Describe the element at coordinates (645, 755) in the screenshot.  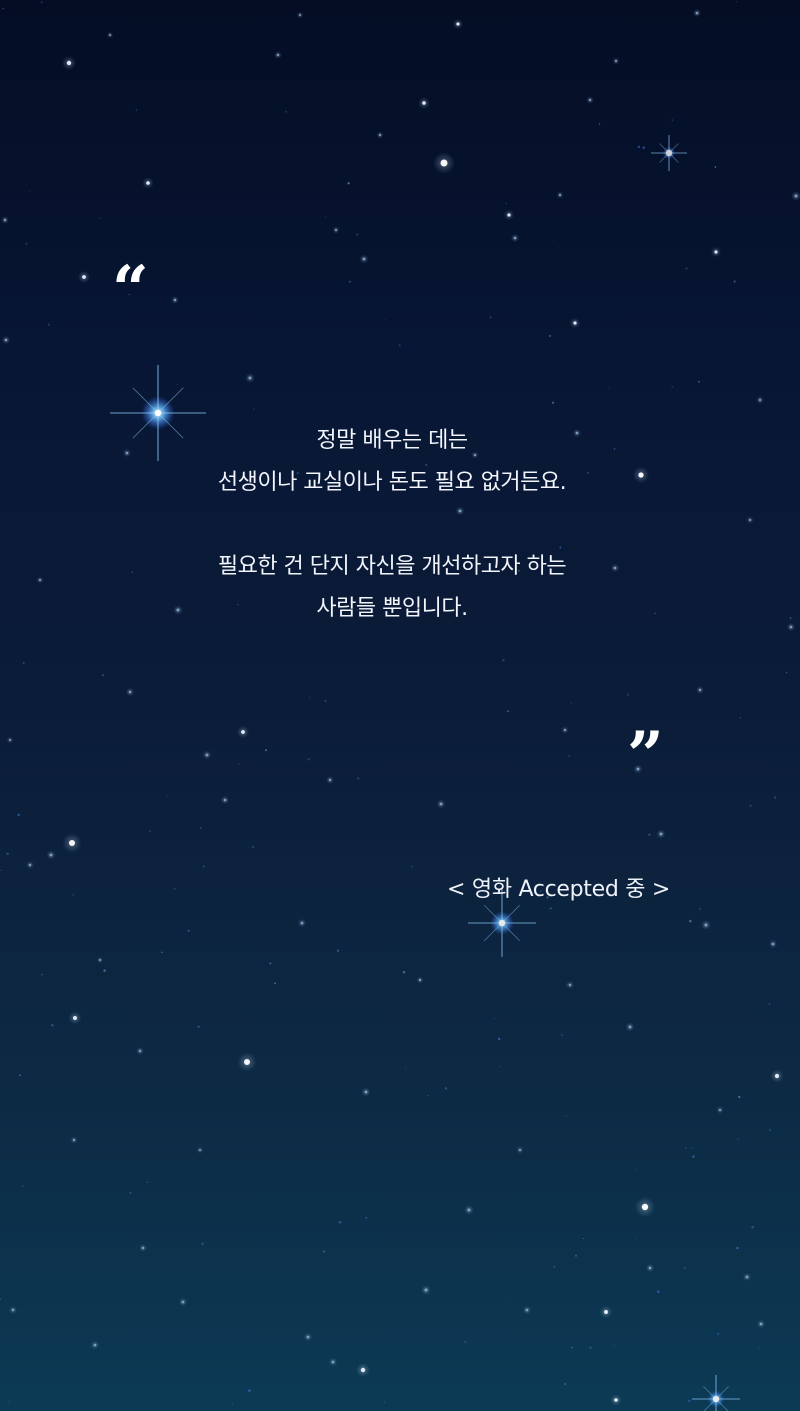
I see `close-quote-mark: ”` at that location.